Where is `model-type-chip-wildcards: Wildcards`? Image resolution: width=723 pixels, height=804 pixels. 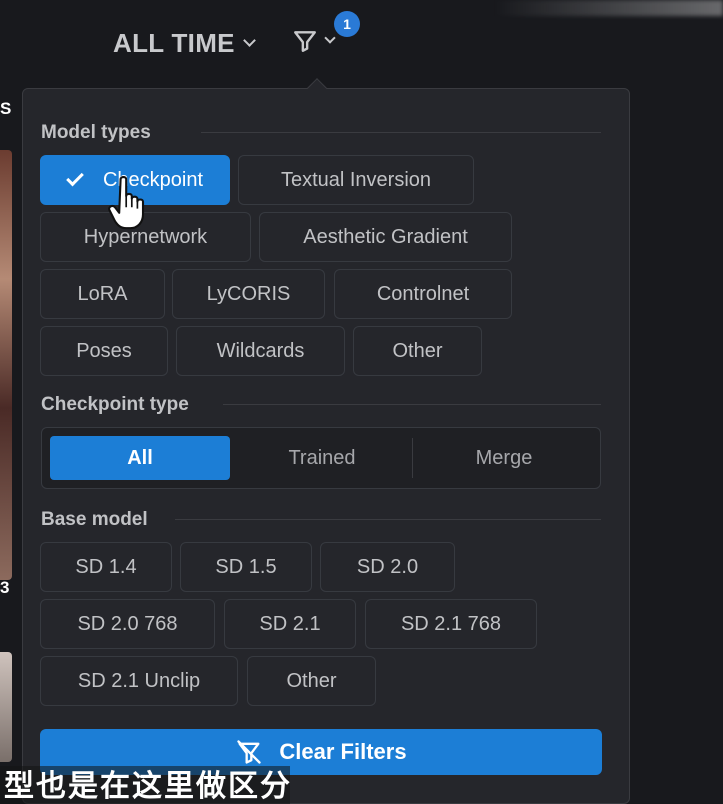
model-type-chip-wildcards: Wildcards is located at coordinates (260, 351).